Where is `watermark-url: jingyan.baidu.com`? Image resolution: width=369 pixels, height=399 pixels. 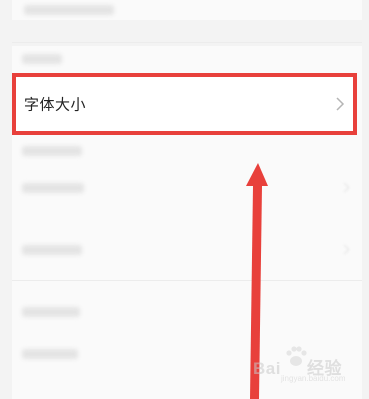
watermark-url: jingyan.baidu.com is located at coordinates (313, 378).